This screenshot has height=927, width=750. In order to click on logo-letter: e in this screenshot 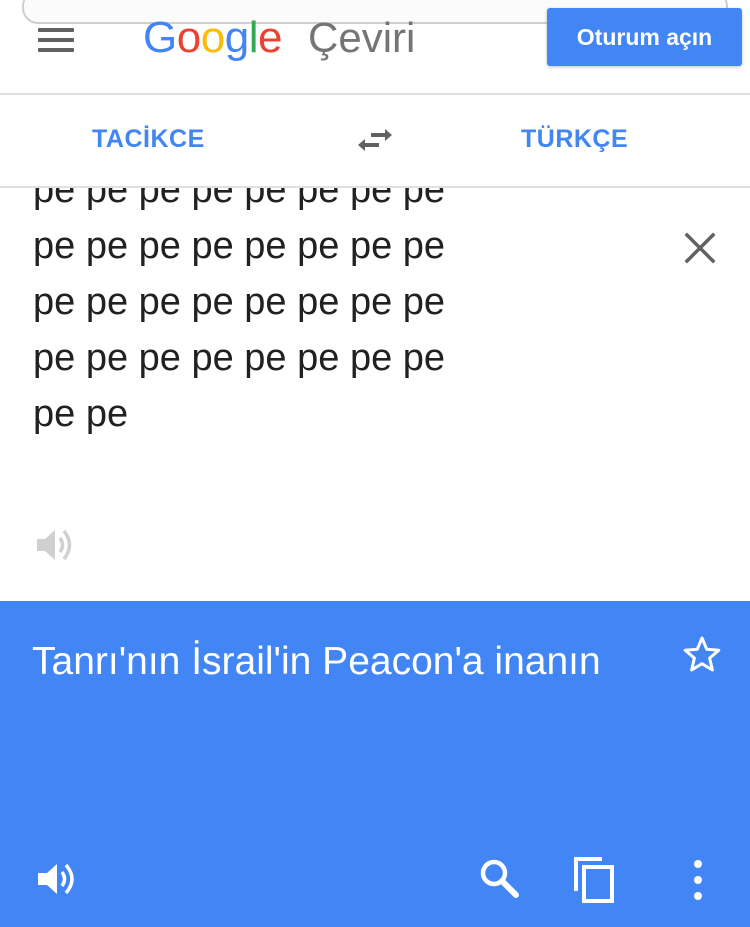, I will do `click(269, 37)`.